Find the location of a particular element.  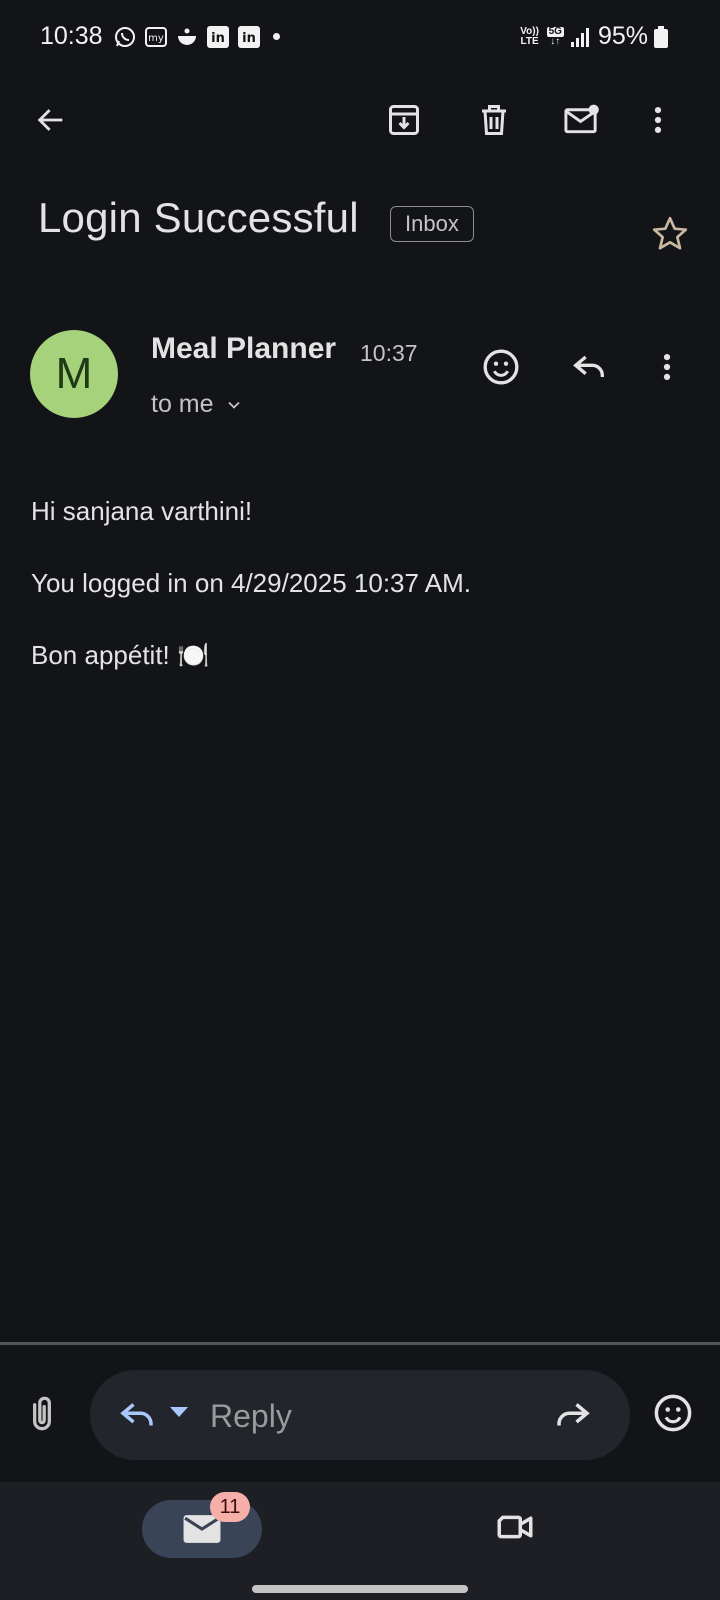

svg-text: my is located at coordinates (156, 38).